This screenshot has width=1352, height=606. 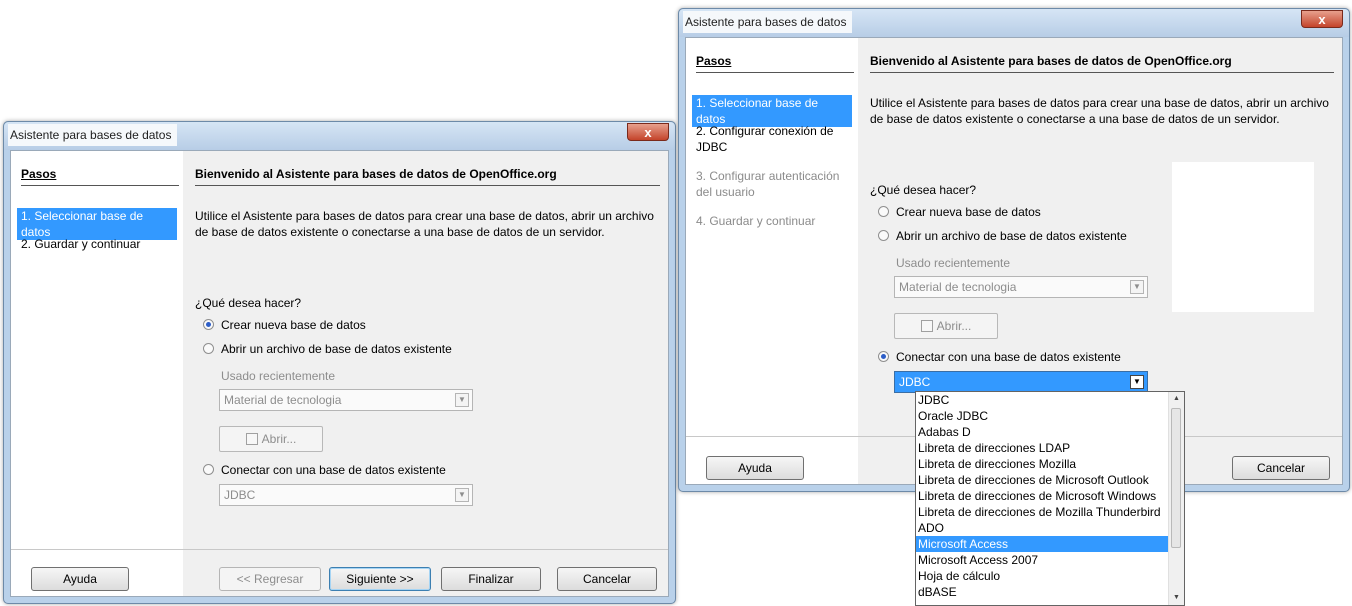 I want to click on dropdown-option: Oracle JDBC, so click(x=1050, y=416).